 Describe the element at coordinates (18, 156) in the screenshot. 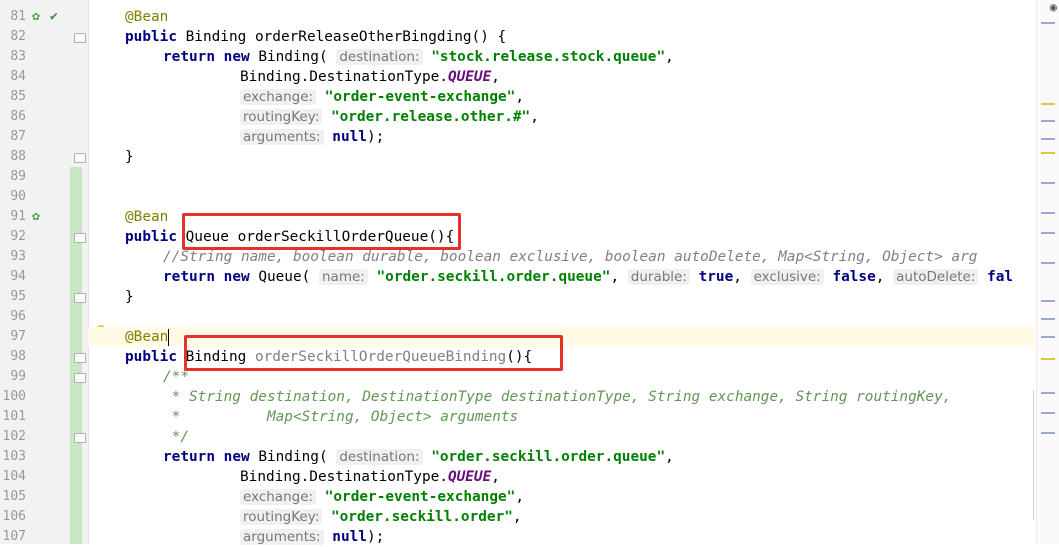

I see `line-number: 88` at that location.